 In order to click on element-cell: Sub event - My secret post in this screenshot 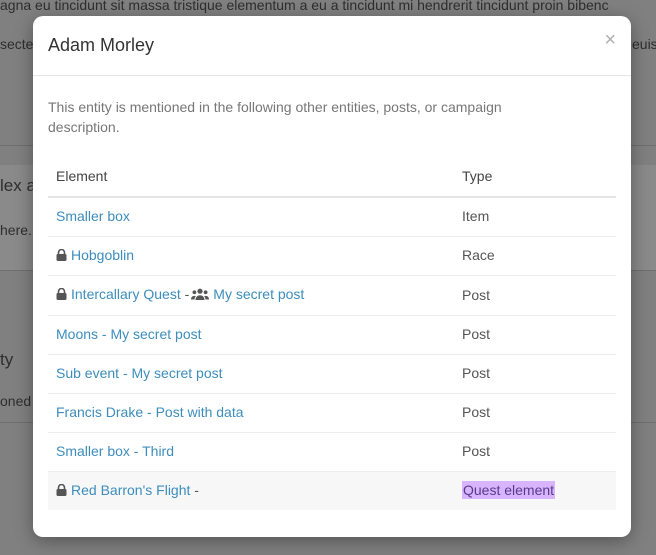, I will do `click(251, 373)`.